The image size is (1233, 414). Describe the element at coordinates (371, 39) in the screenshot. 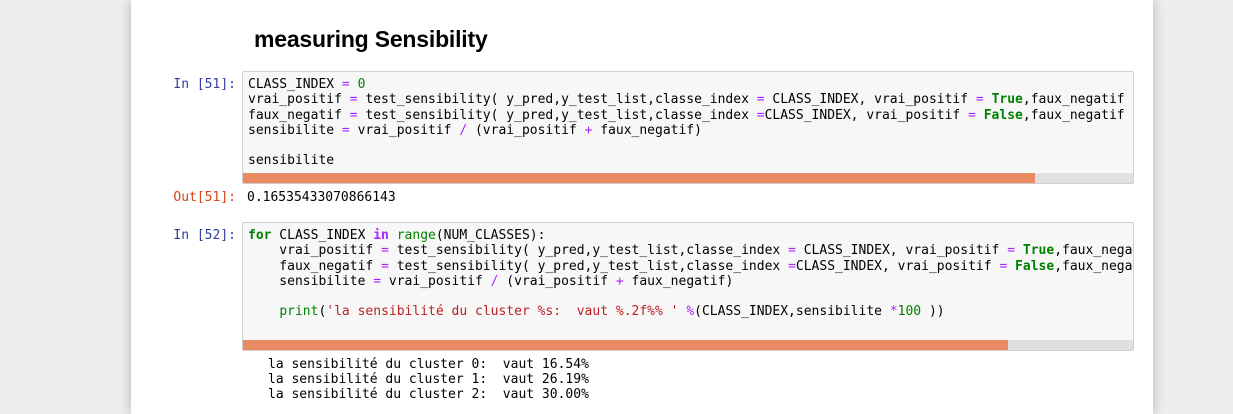

I see `markdown-heading: measuring Sensibility` at that location.